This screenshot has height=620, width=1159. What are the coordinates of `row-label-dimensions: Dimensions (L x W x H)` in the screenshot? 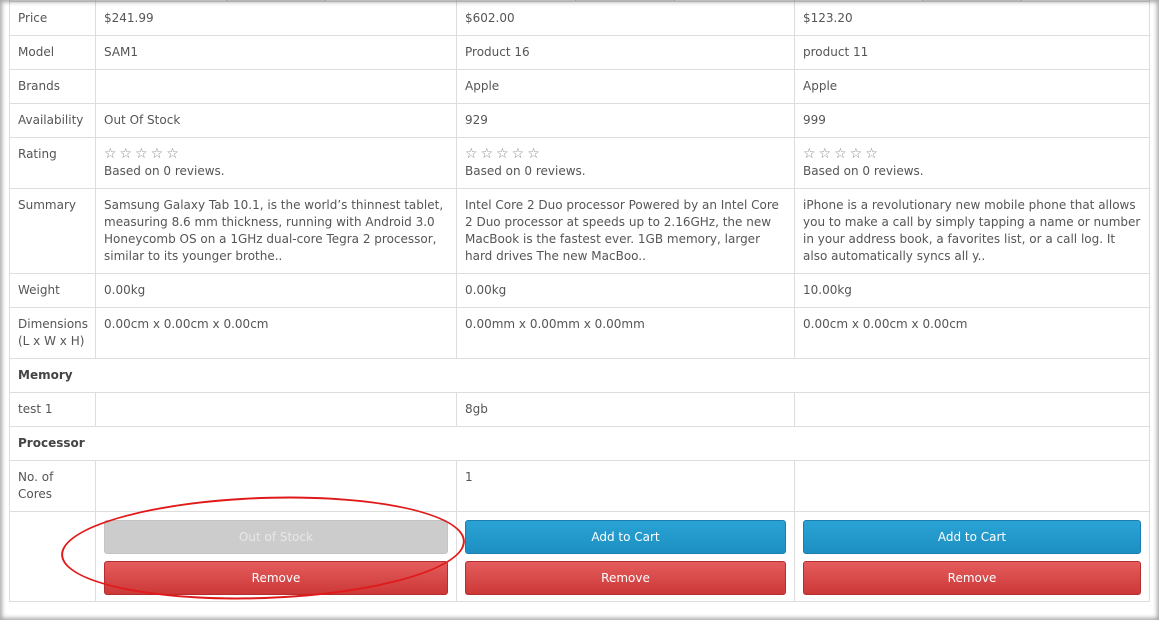 It's located at (52, 333).